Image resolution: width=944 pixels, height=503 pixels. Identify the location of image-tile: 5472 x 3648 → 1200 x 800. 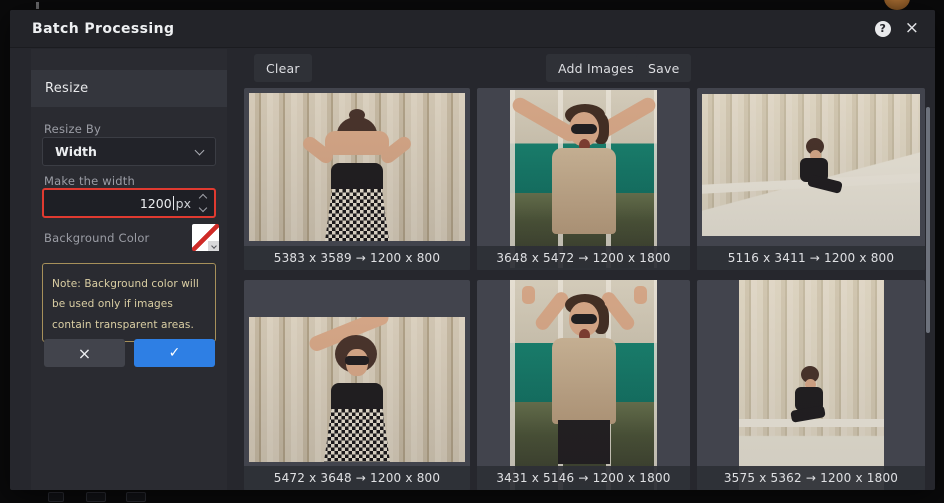
(357, 385).